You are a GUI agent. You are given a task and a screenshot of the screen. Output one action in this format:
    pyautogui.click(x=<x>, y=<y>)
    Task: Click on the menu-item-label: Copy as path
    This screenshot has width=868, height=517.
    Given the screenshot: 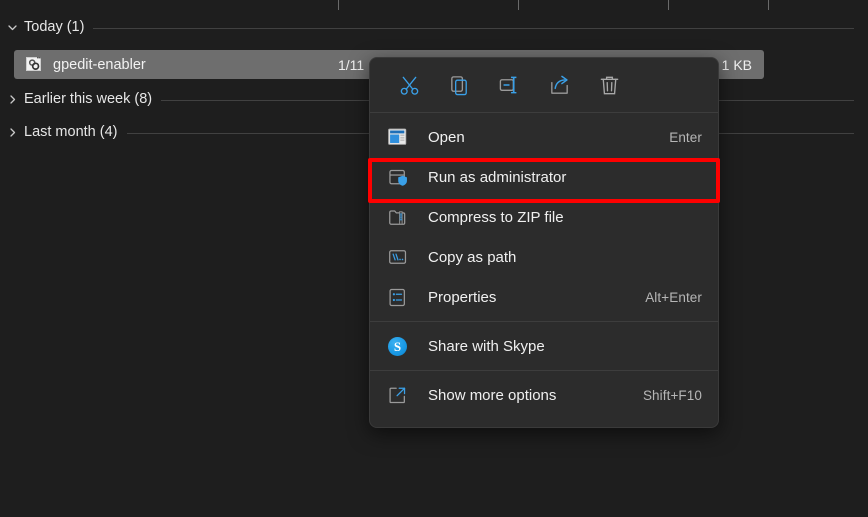 What is the action you would take?
    pyautogui.click(x=472, y=257)
    